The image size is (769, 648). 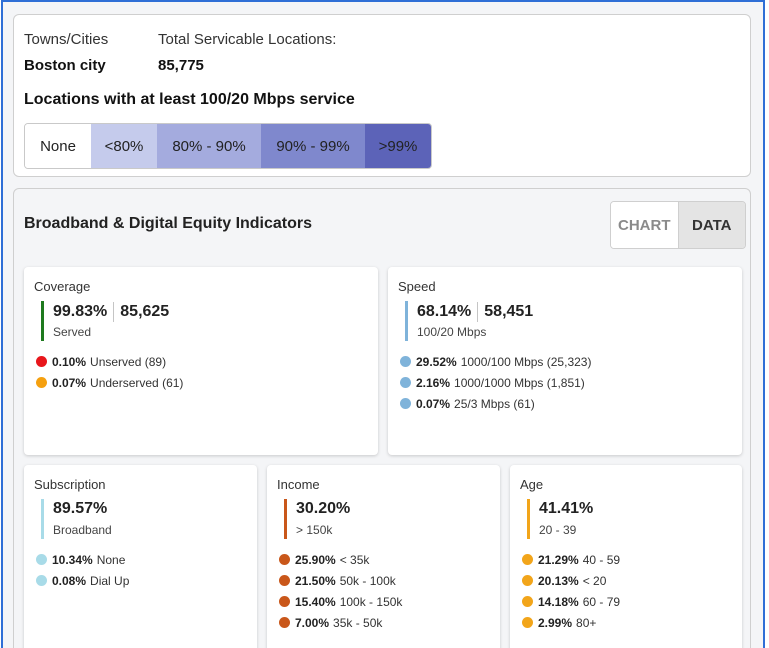 I want to click on row-text: 80+, so click(x=586, y=622).